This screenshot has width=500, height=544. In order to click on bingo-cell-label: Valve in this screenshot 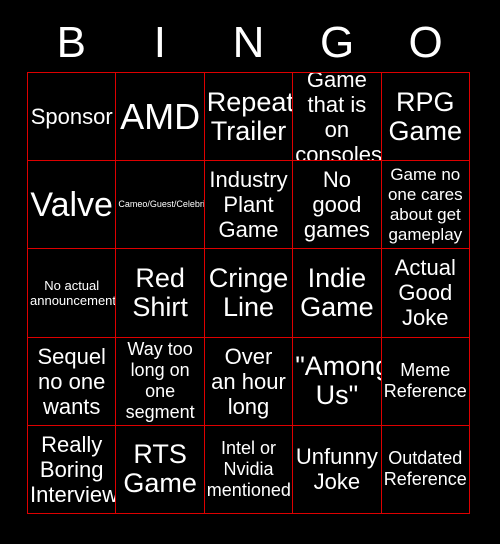, I will do `click(71, 204)`.